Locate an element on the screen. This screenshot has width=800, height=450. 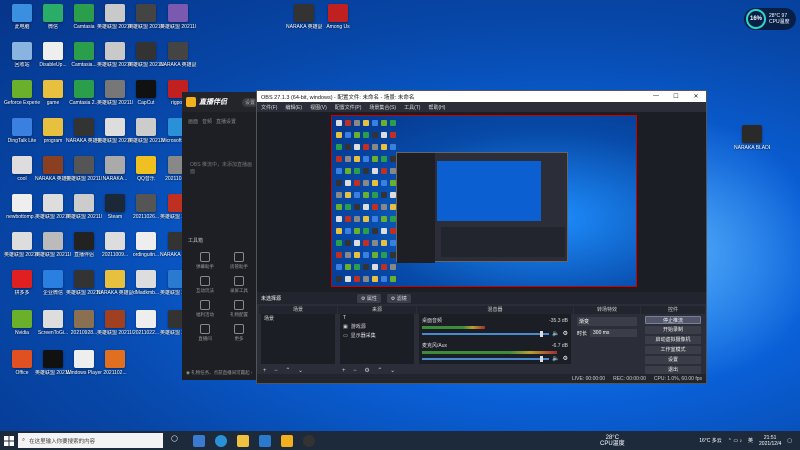
widgets-icon is located at coordinates (199, 440).